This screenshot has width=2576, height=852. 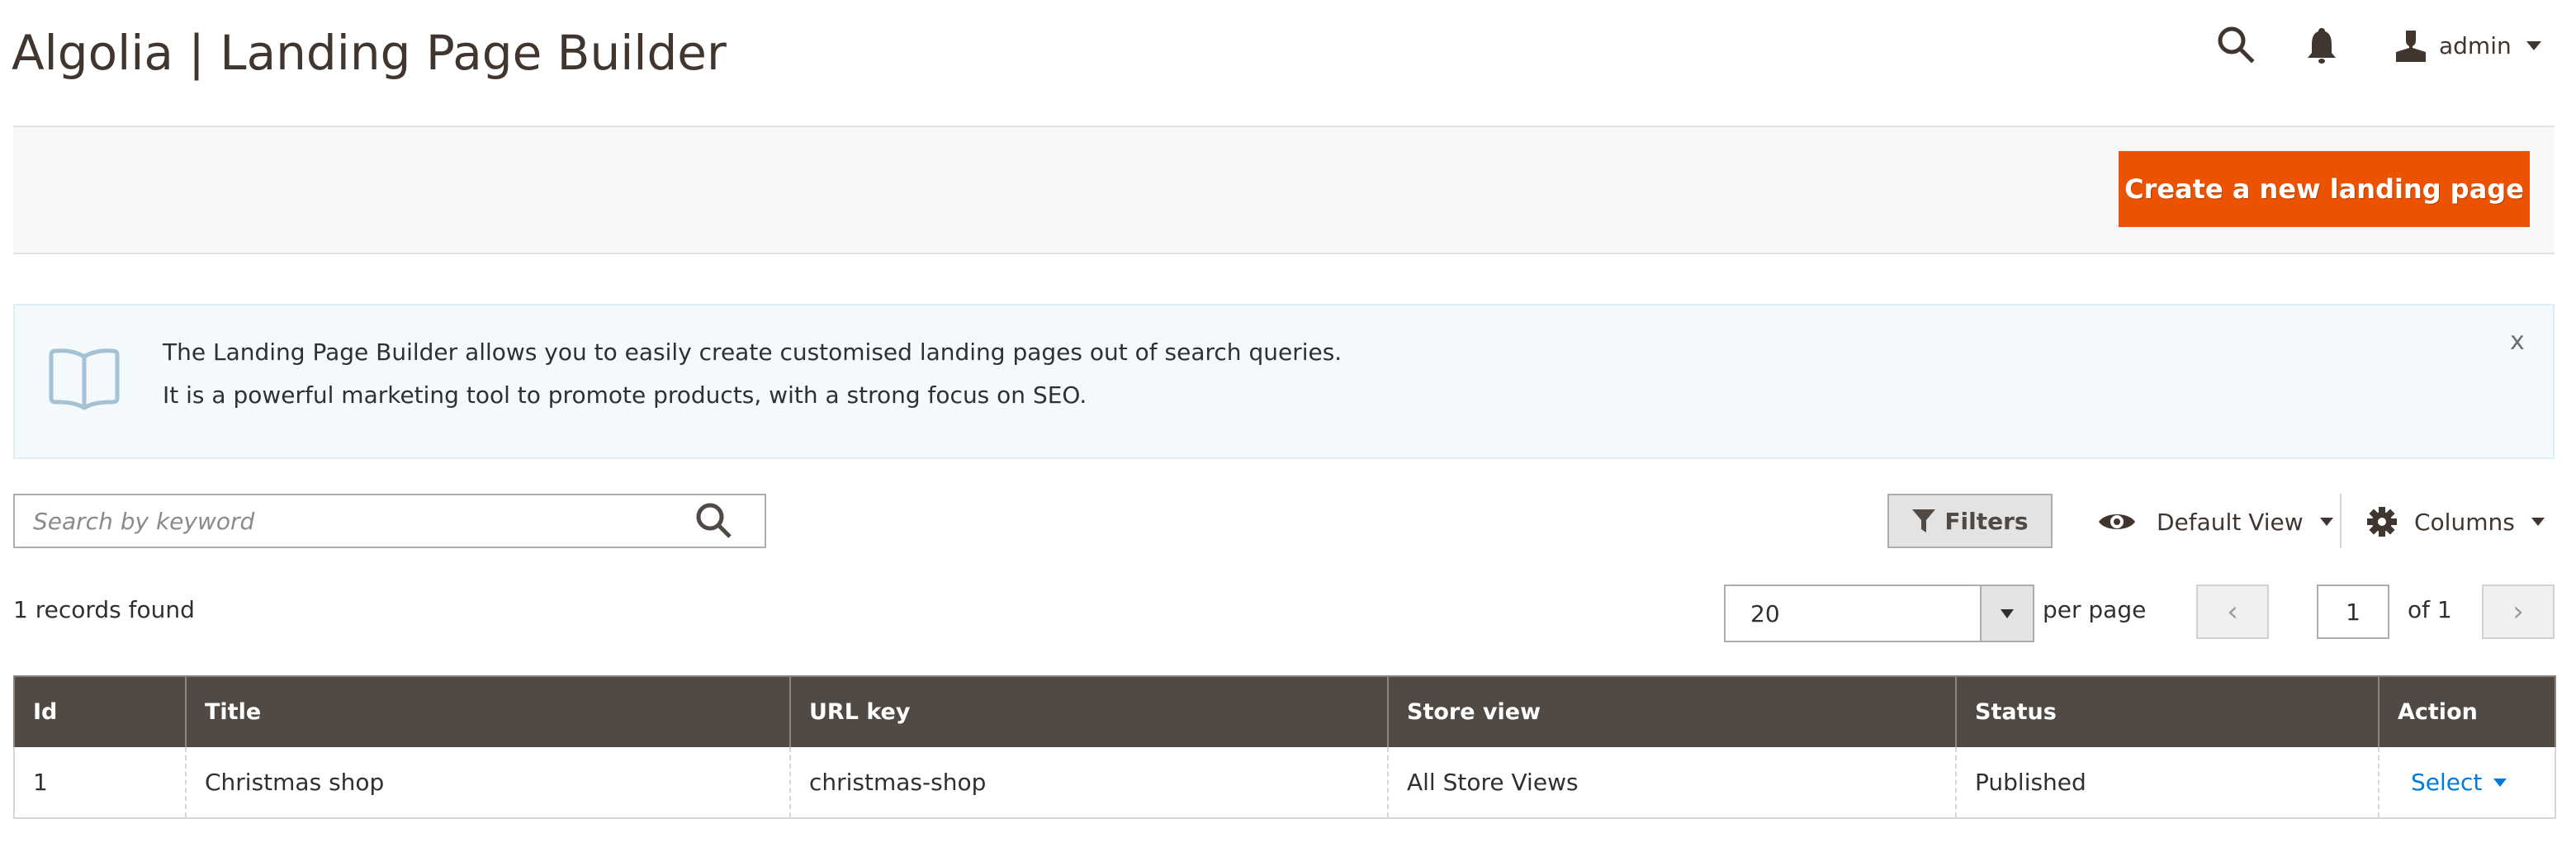 What do you see at coordinates (1089, 711) in the screenshot?
I see `column-header-url-key: URL key` at bounding box center [1089, 711].